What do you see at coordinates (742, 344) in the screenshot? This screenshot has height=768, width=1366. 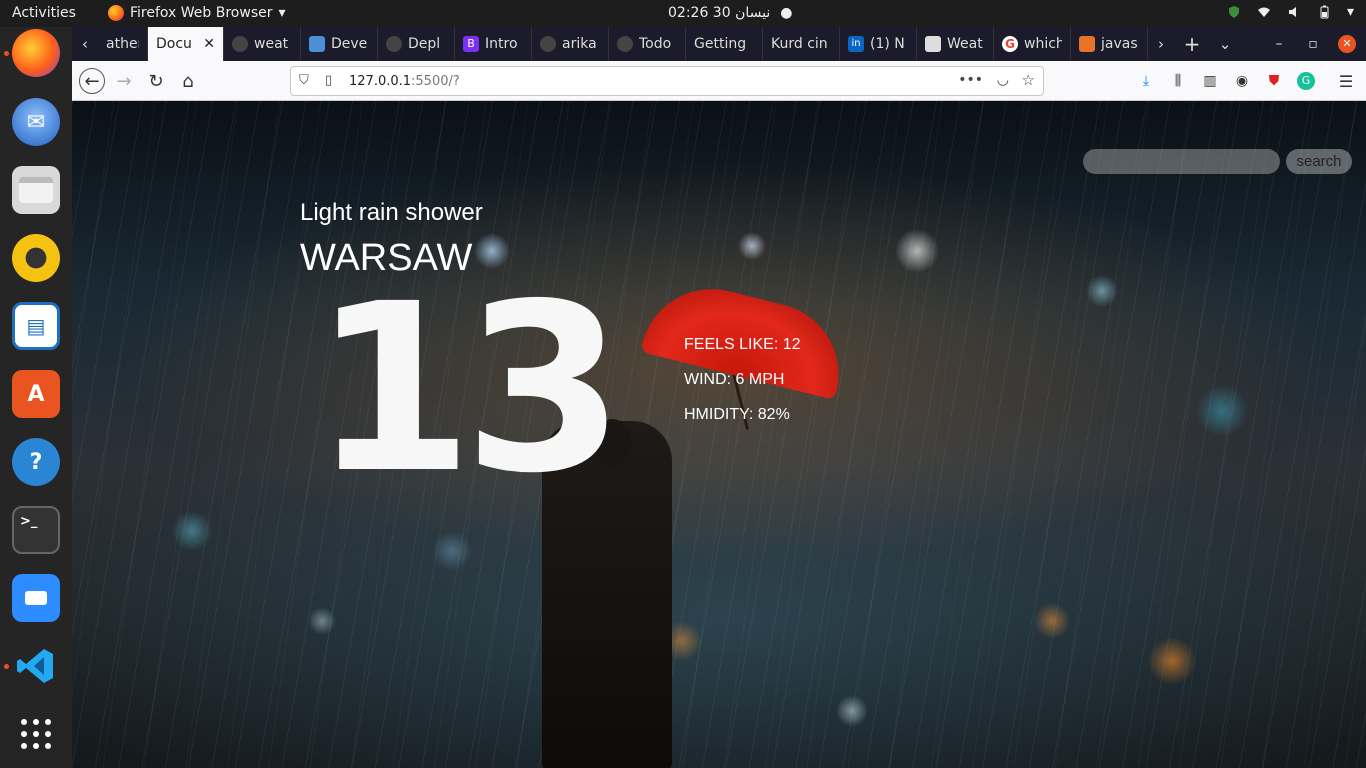 I see `feels-like: FEELS LIKE: 12` at bounding box center [742, 344].